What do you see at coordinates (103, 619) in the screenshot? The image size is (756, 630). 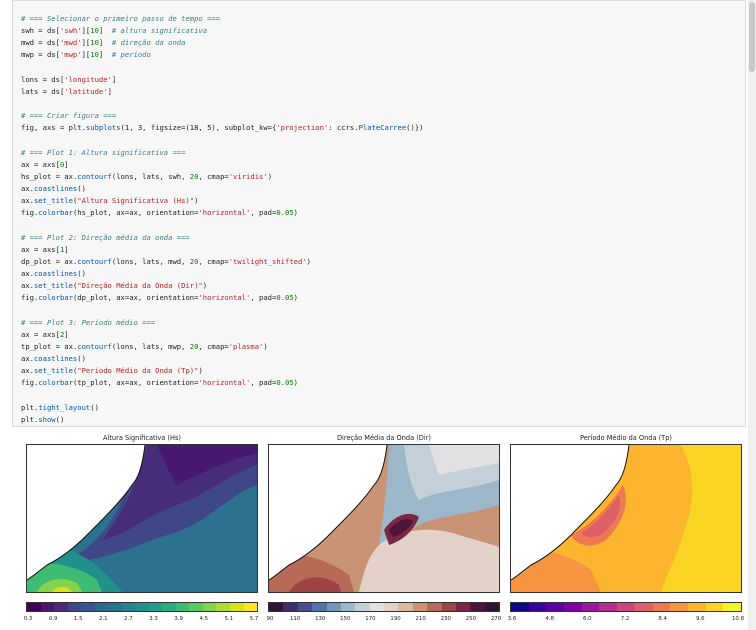 I see `colorbar-tick-label: 2.1` at bounding box center [103, 619].